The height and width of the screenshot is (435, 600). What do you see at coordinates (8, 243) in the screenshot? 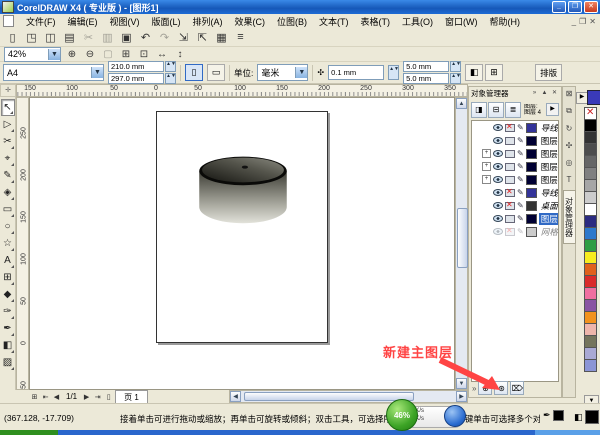
I see `polygon-tool: ☆` at bounding box center [8, 243].